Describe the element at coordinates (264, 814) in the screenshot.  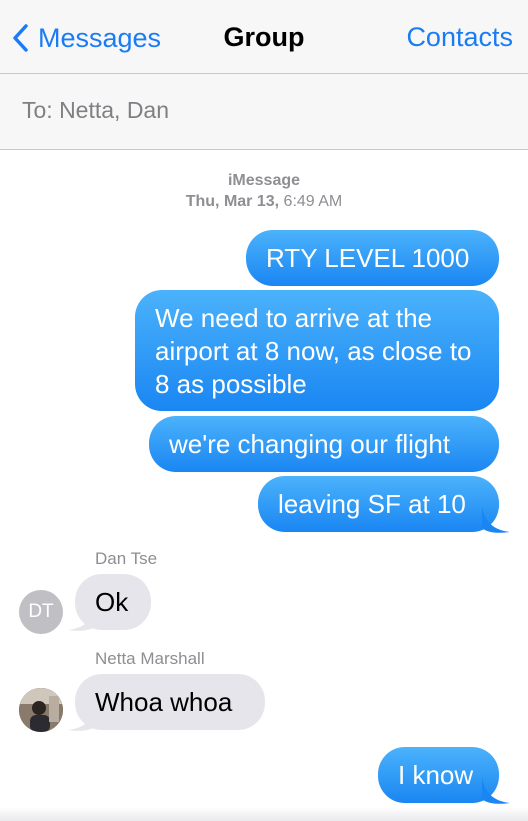
I see `bottom-edge` at that location.